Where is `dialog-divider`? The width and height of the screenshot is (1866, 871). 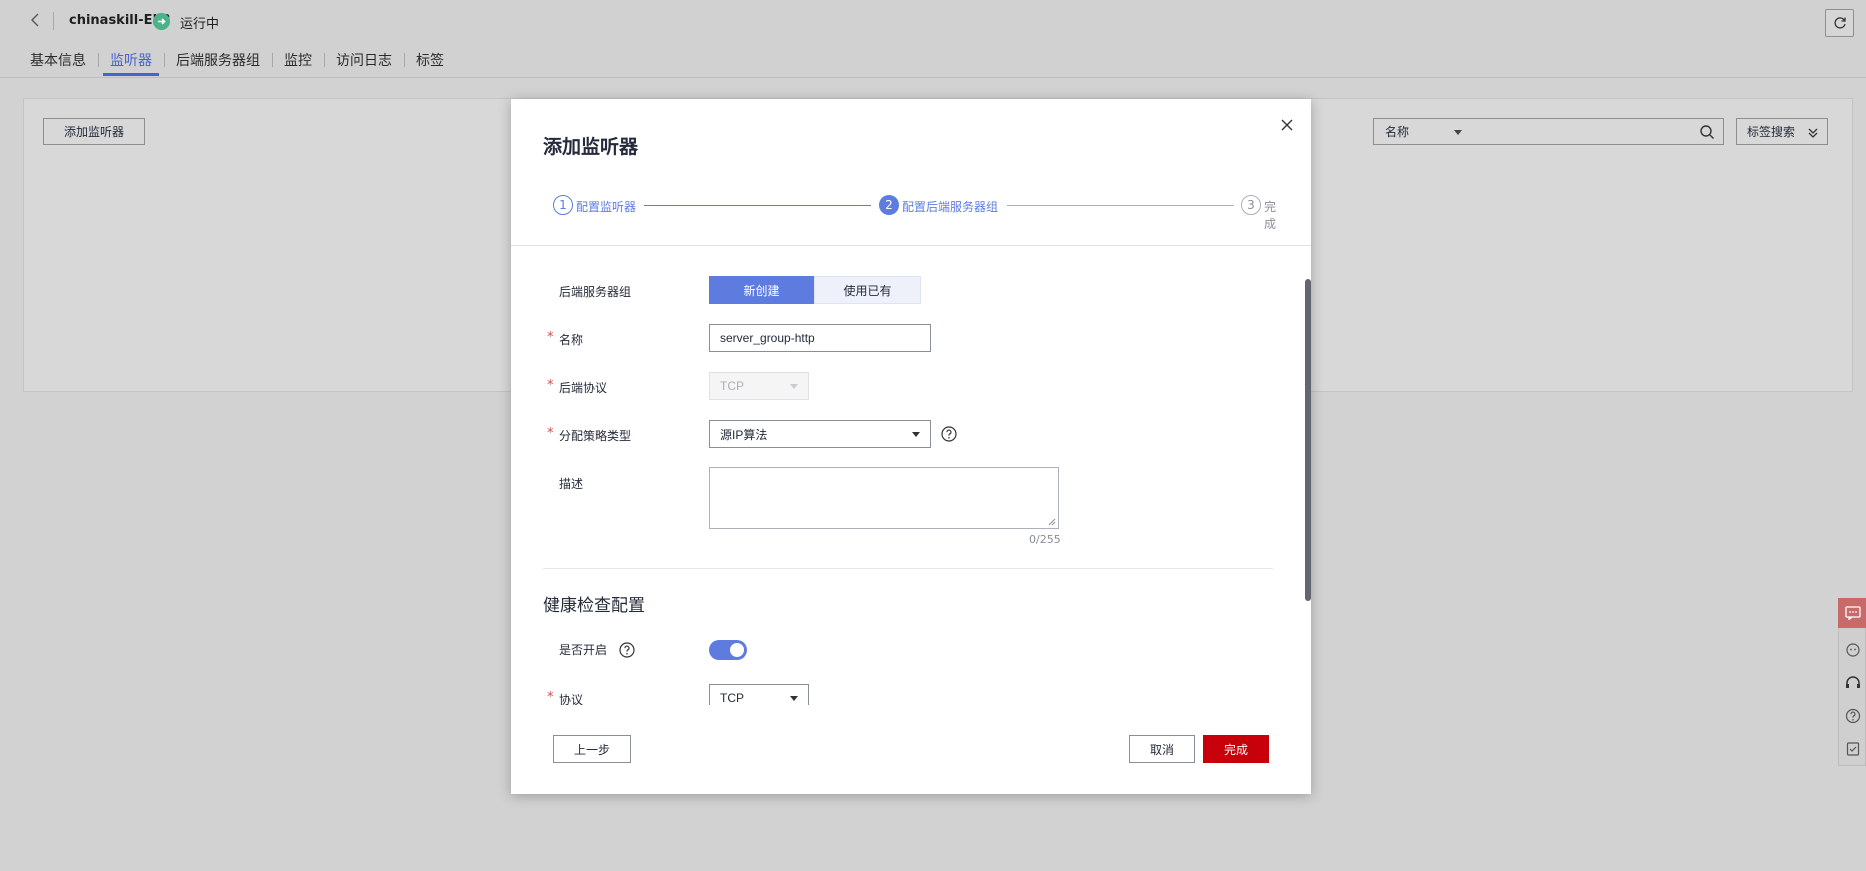
dialog-divider is located at coordinates (911, 245).